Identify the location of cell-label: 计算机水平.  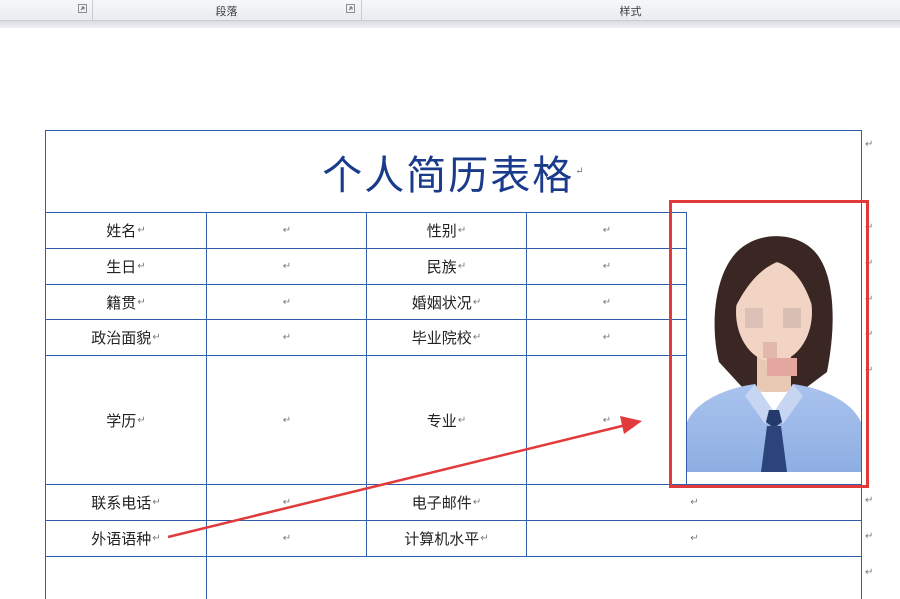
(442, 539).